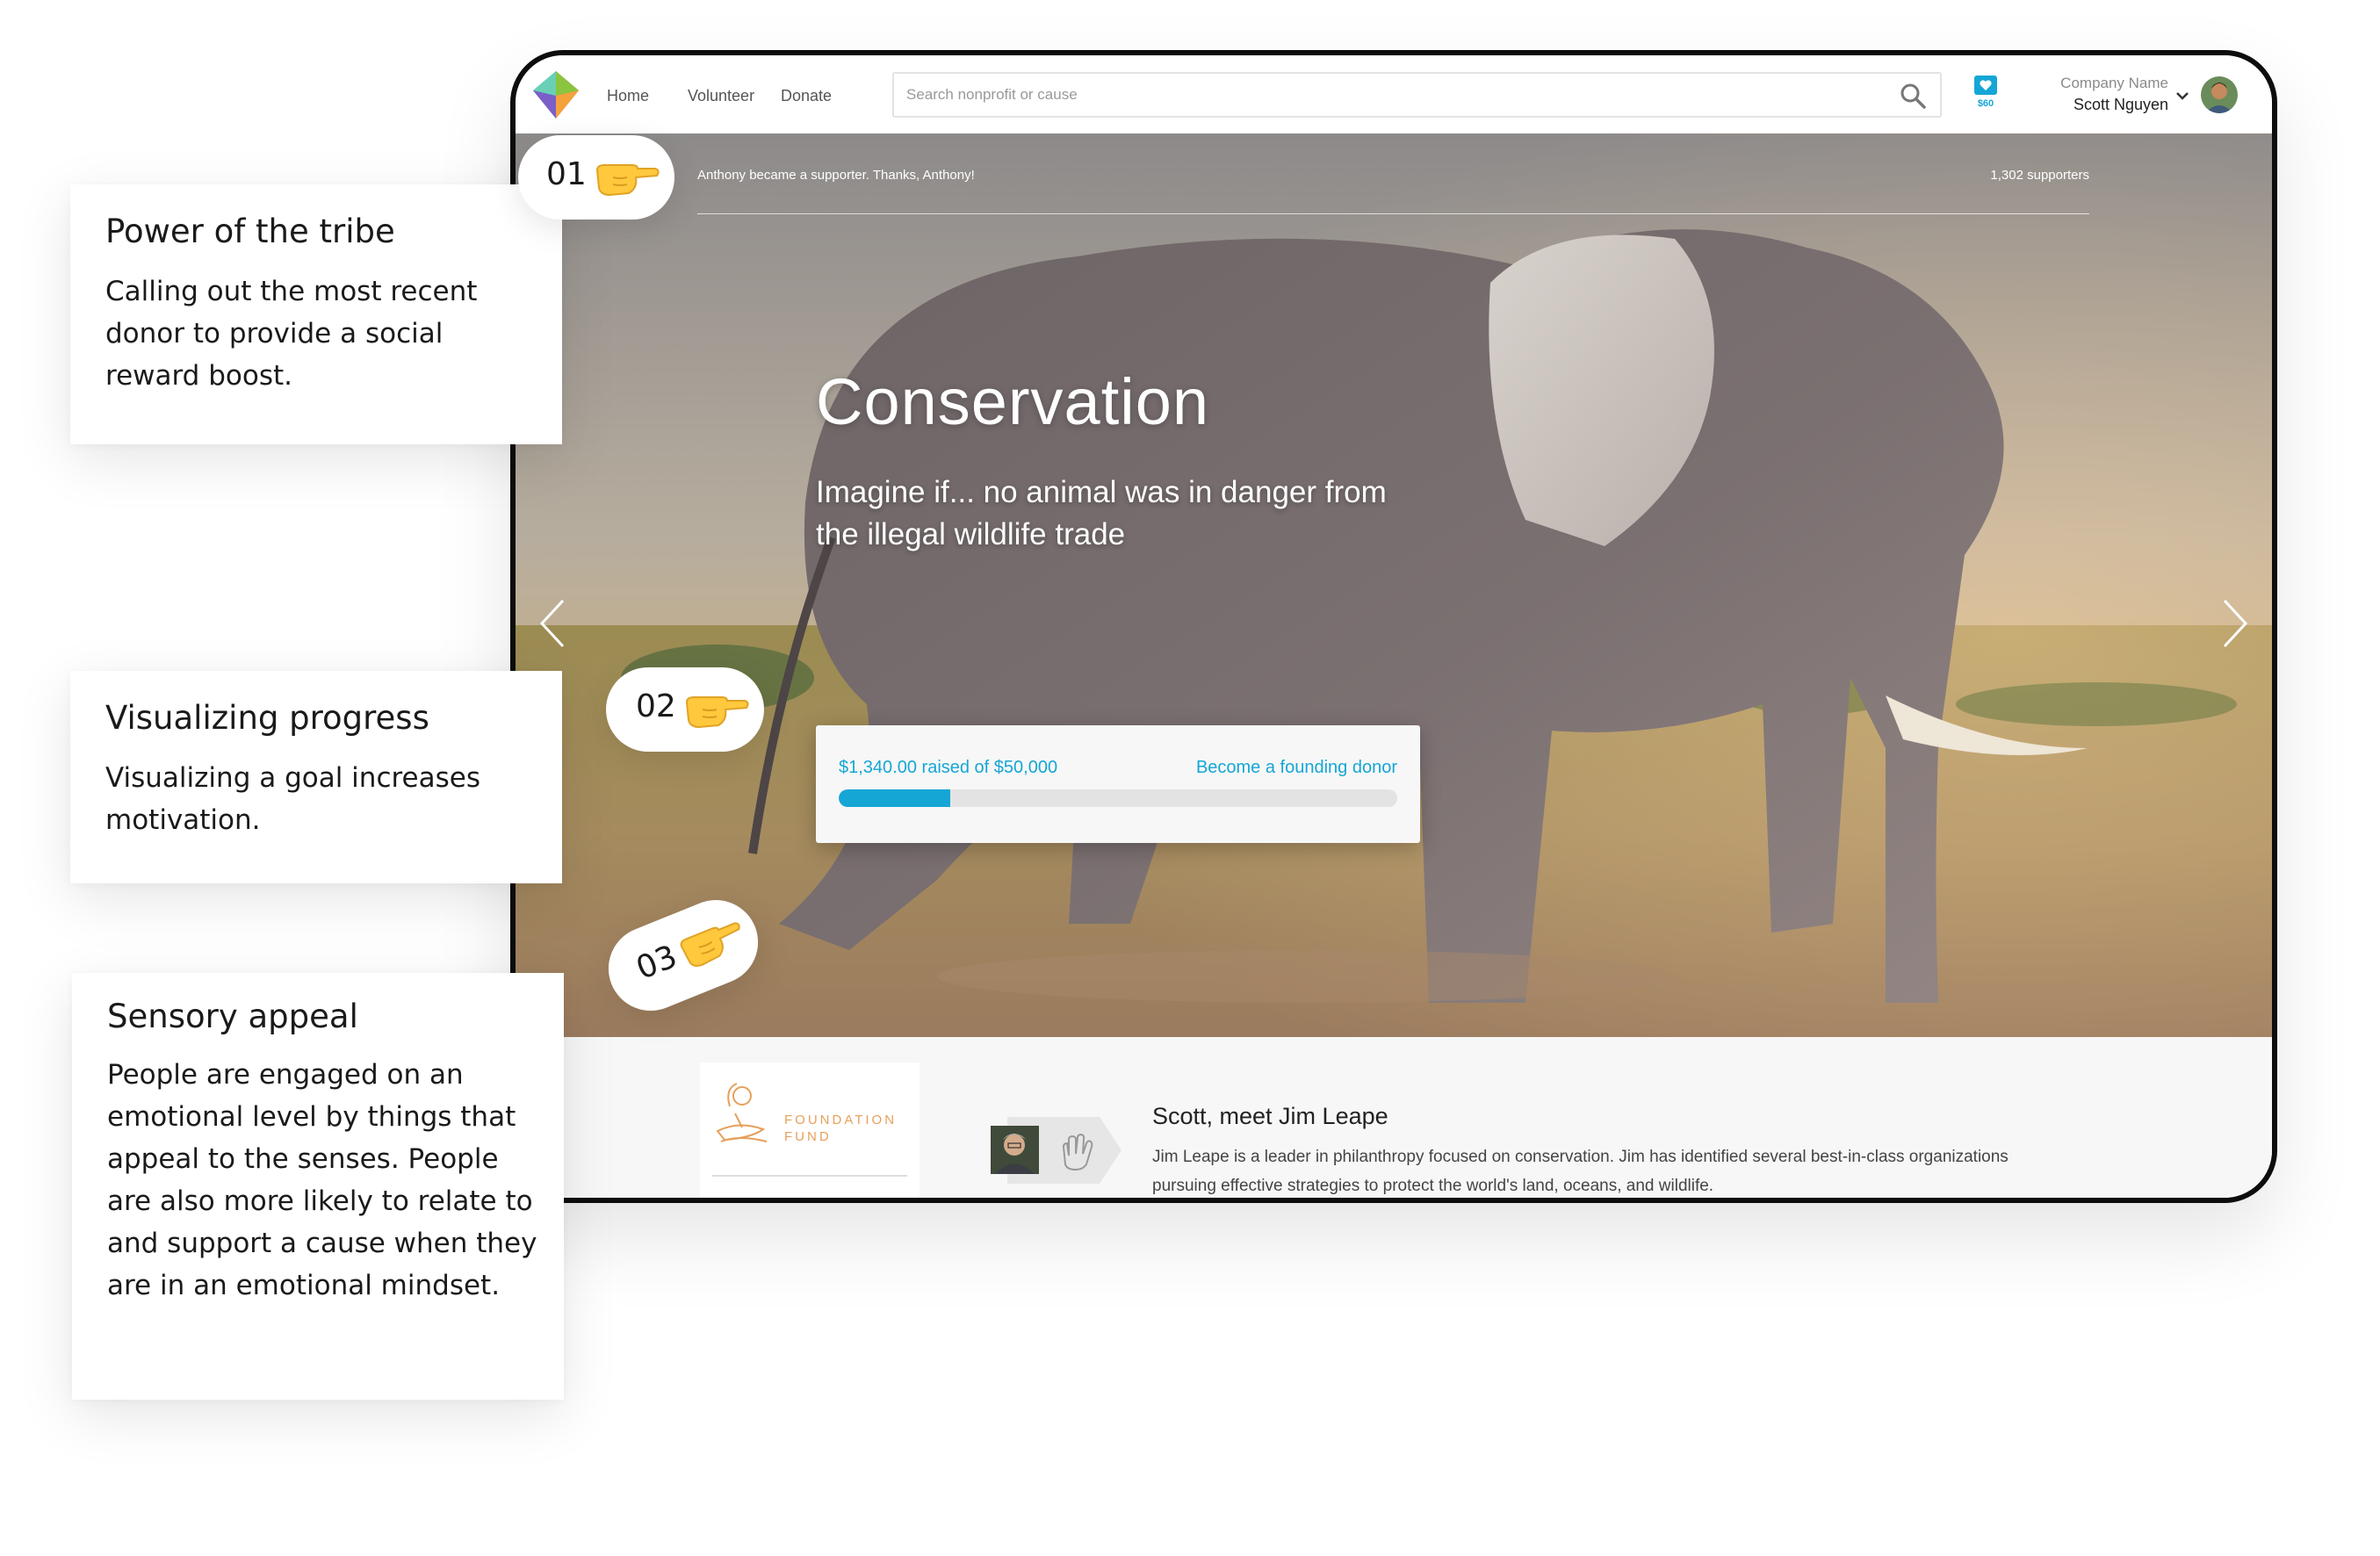  Describe the element at coordinates (2219, 95) in the screenshot. I see `avatar` at that location.